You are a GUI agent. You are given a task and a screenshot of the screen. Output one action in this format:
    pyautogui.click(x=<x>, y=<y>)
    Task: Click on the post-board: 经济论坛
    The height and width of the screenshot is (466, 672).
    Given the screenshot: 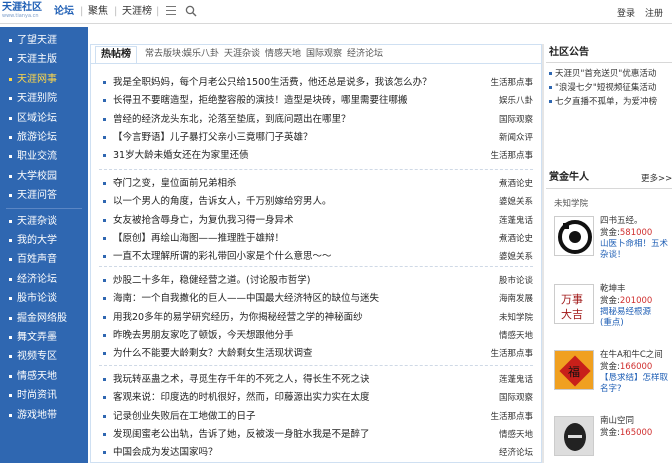 What is the action you would take?
    pyautogui.click(x=516, y=453)
    